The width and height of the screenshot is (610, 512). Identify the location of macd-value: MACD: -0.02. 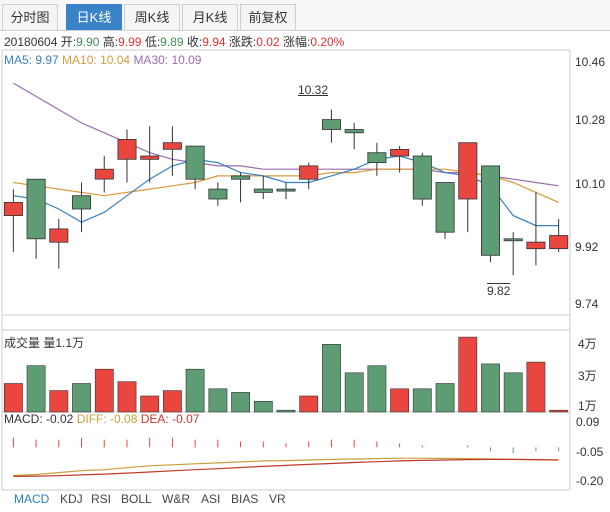
(39, 419).